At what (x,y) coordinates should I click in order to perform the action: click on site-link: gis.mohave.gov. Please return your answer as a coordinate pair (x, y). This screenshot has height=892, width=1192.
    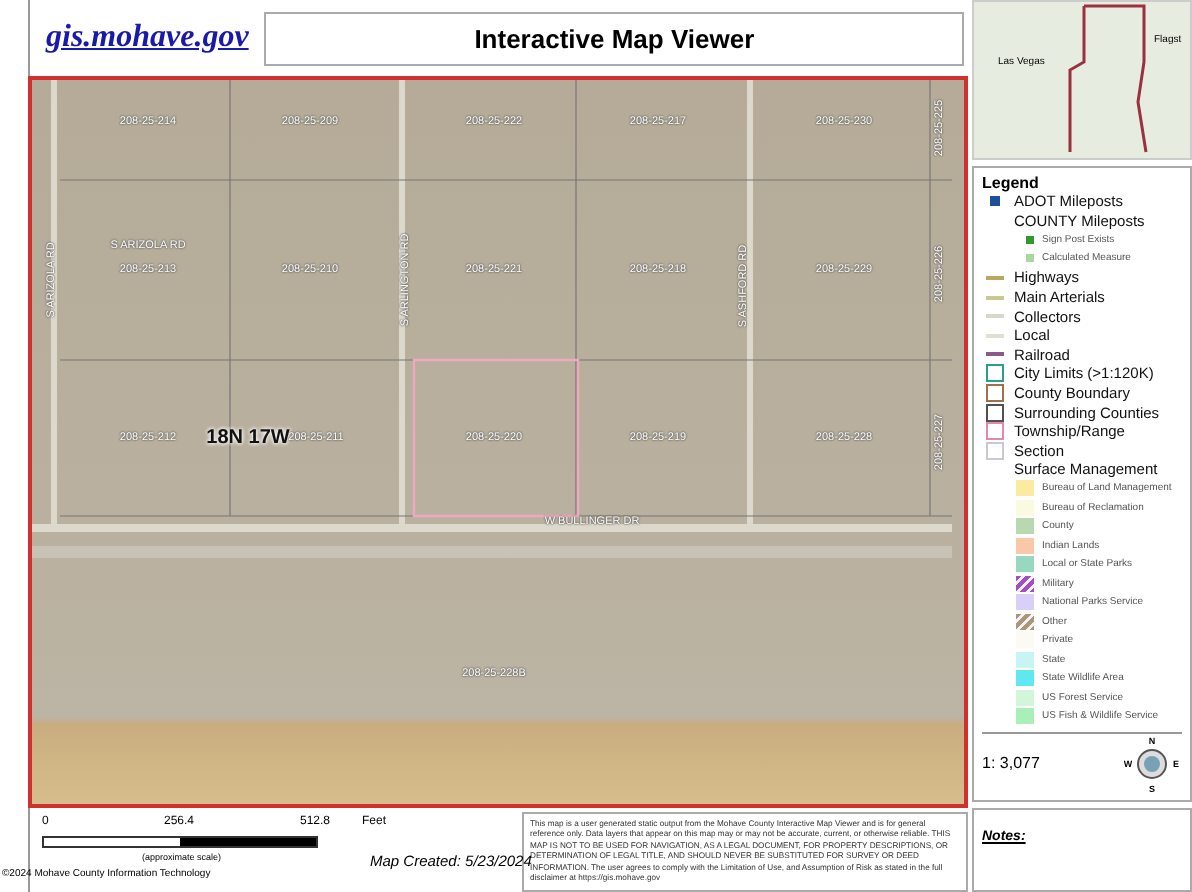
    Looking at the image, I should click on (147, 38).